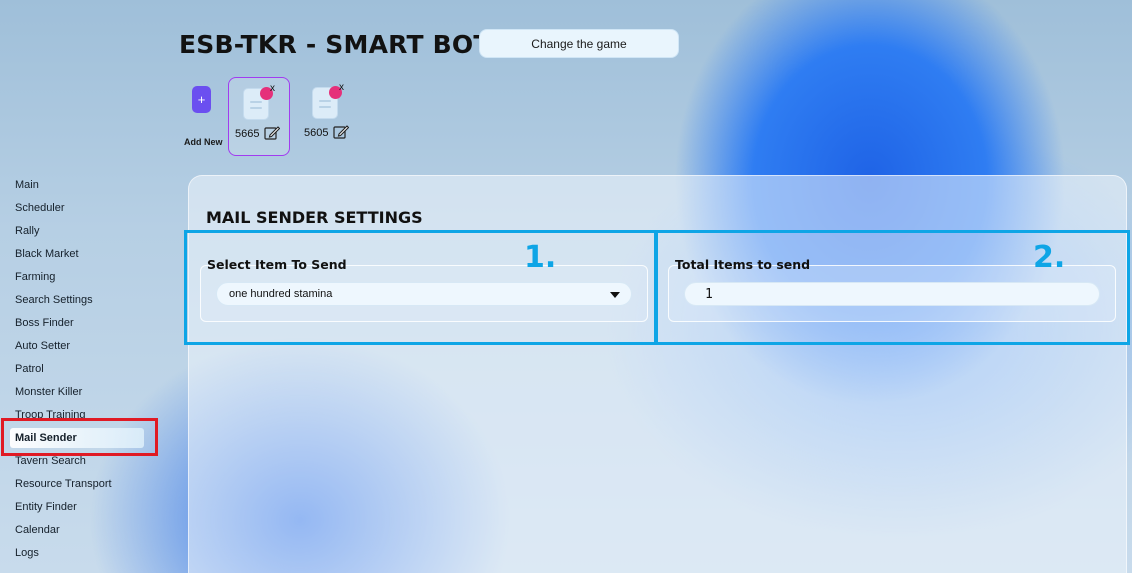 This screenshot has width=1132, height=573. What do you see at coordinates (35, 277) in the screenshot?
I see `sidebar-item-farming: Farming` at bounding box center [35, 277].